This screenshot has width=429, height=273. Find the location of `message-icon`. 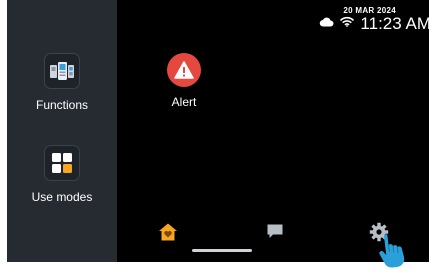

message-icon is located at coordinates (275, 234).